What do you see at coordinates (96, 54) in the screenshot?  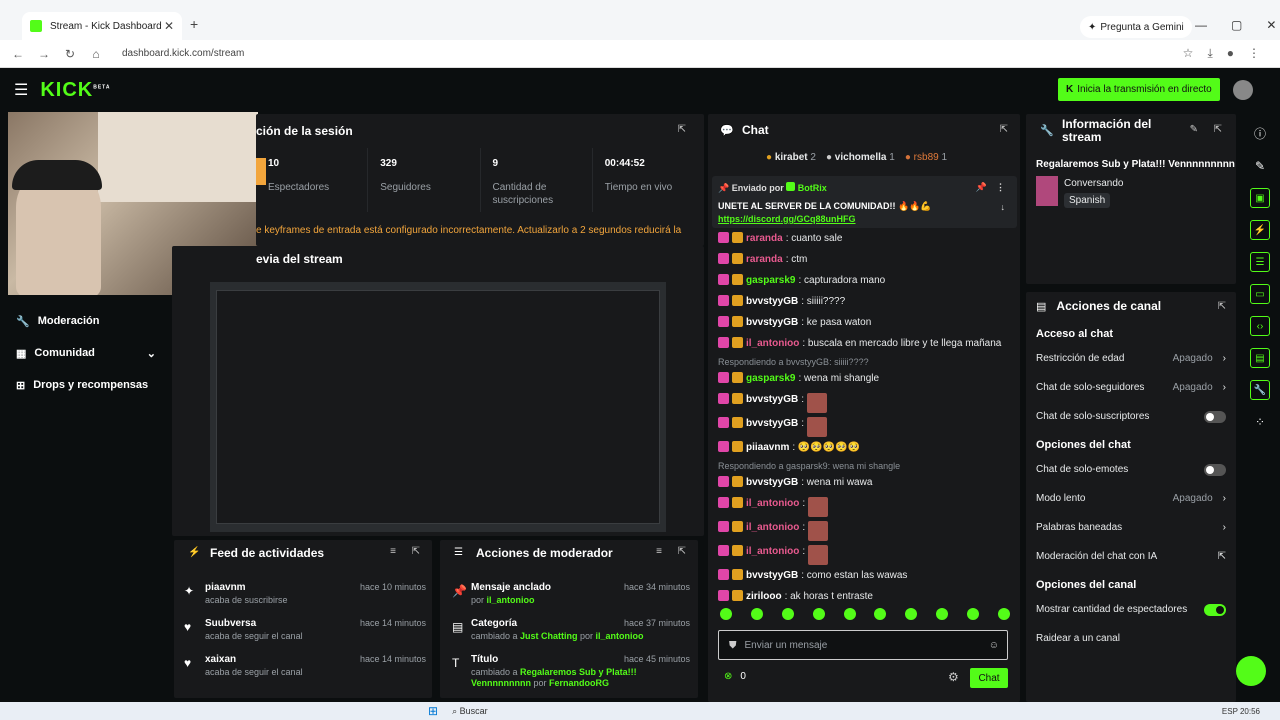 I see `home-icon: ⌂` at bounding box center [96, 54].